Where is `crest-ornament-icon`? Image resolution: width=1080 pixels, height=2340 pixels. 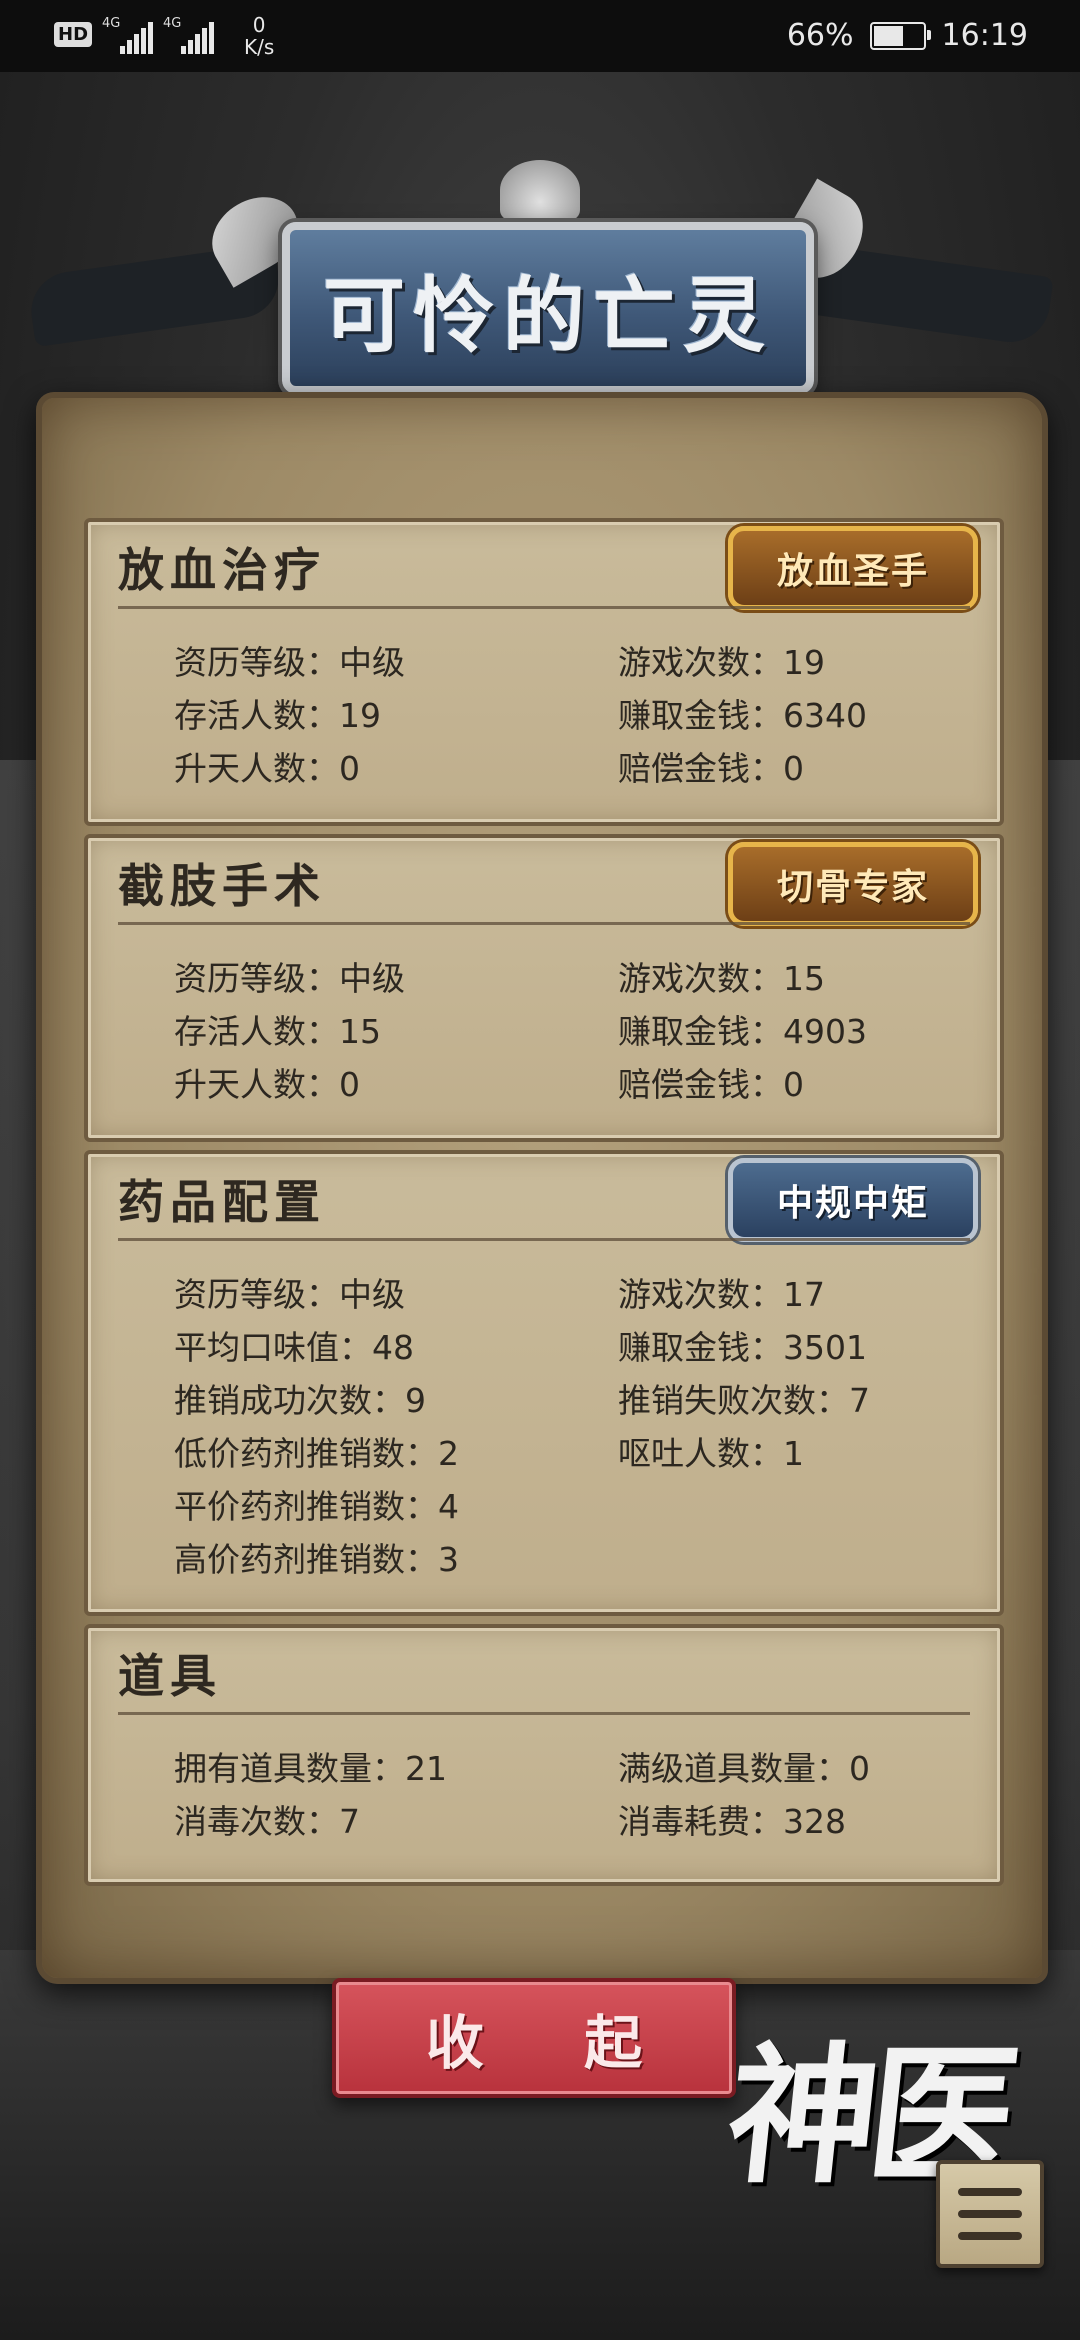 crest-ornament-icon is located at coordinates (540, 190).